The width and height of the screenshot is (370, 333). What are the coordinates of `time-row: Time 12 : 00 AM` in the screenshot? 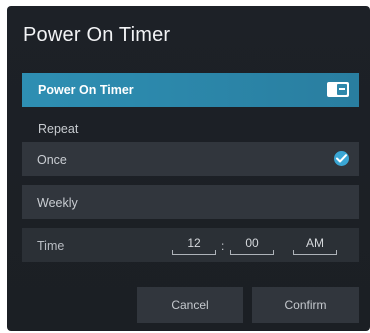 It's located at (190, 245).